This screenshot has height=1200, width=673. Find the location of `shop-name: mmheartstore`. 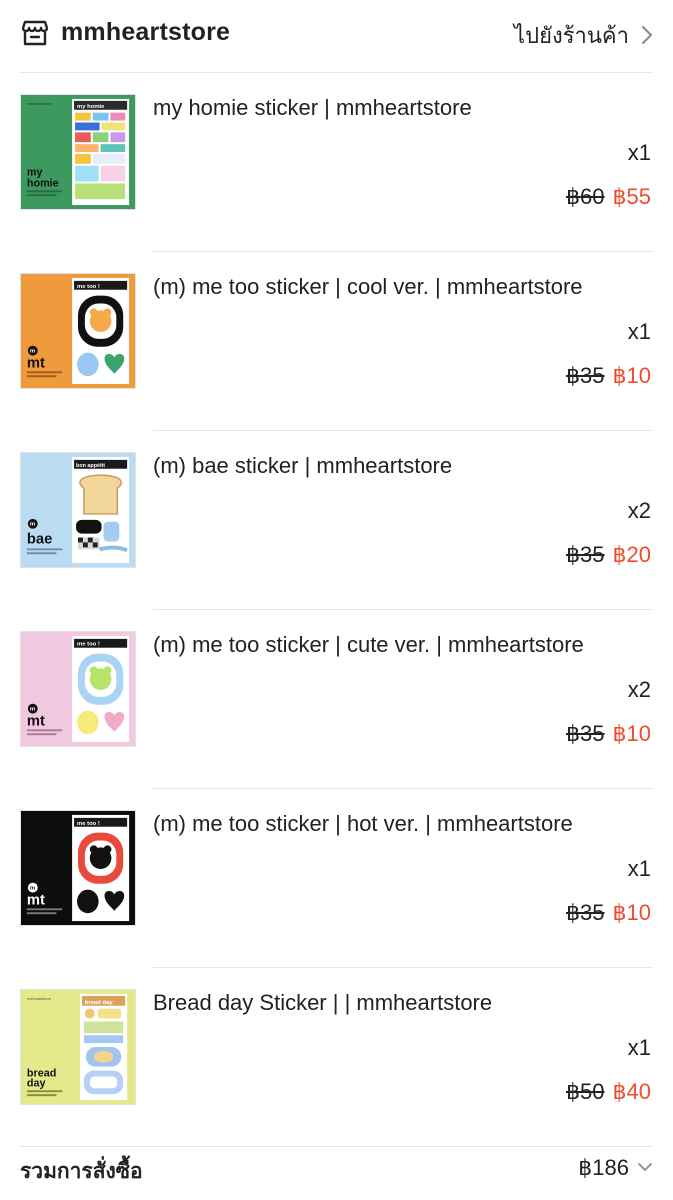

shop-name: mmheartstore is located at coordinates (145, 32).